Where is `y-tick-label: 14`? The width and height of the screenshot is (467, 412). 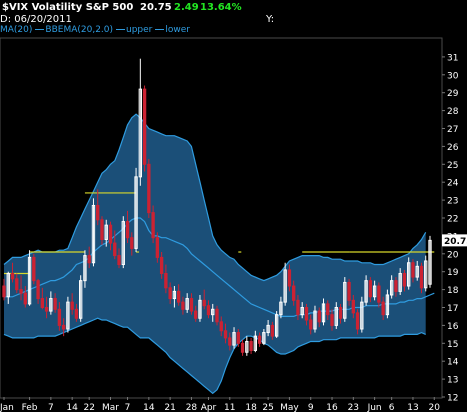
y-tick-label: 14 is located at coordinates (453, 363).